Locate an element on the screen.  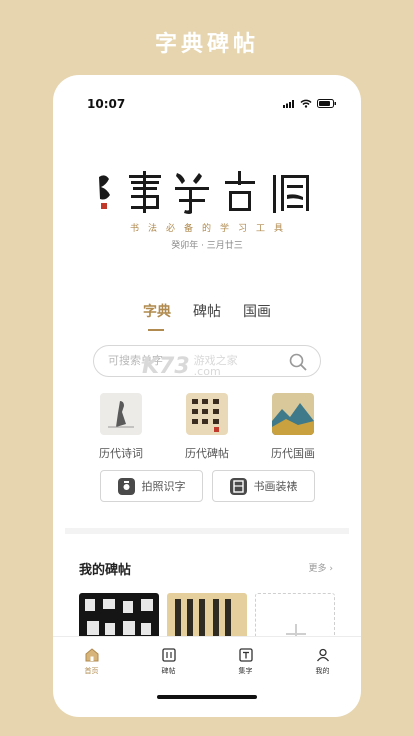
category-poetry: 历代诗词 is located at coordinates (121, 427).